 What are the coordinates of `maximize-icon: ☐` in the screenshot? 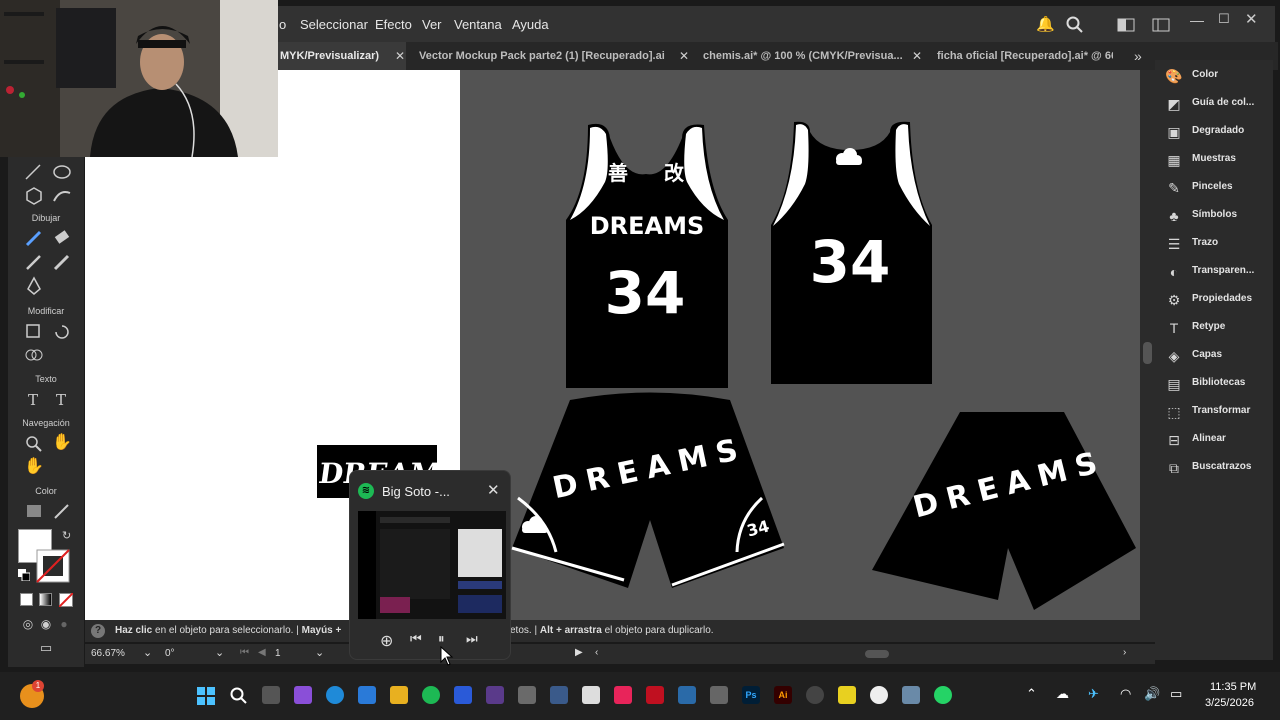 It's located at (1224, 19).